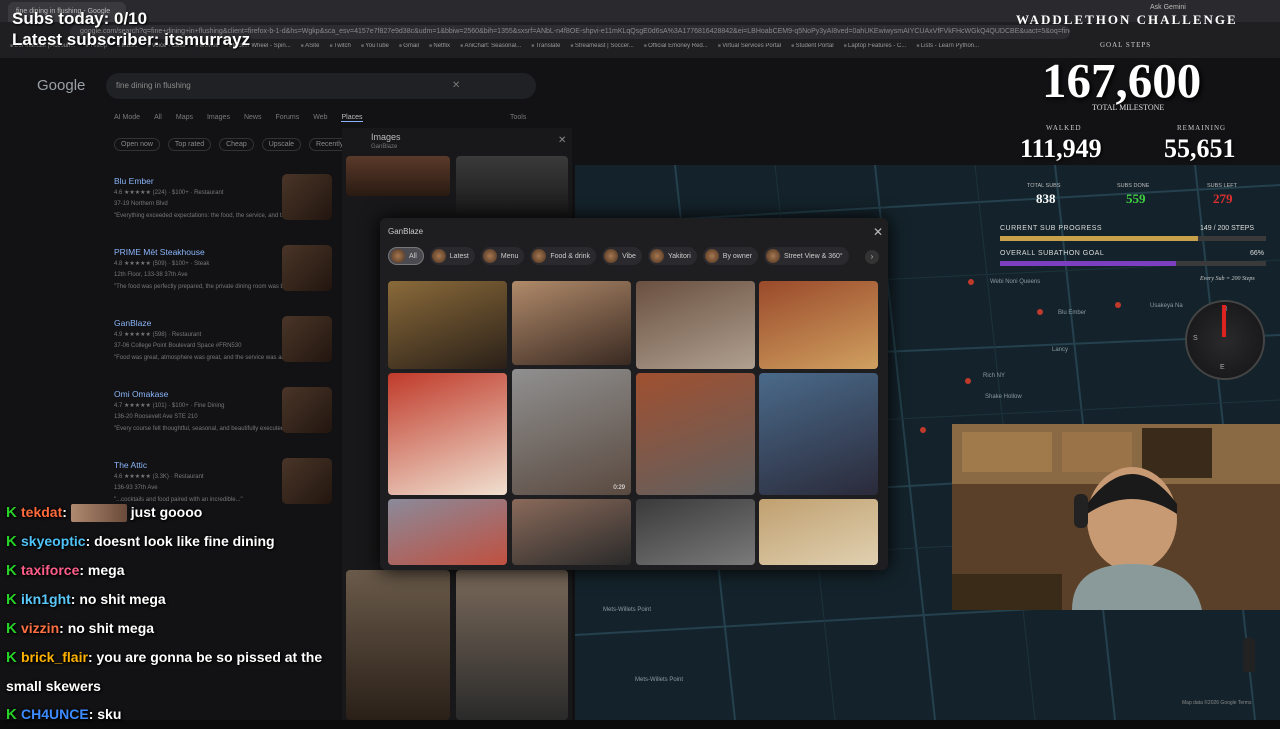 This screenshot has width=1280, height=729. I want to click on tools-button: Tools, so click(518, 117).